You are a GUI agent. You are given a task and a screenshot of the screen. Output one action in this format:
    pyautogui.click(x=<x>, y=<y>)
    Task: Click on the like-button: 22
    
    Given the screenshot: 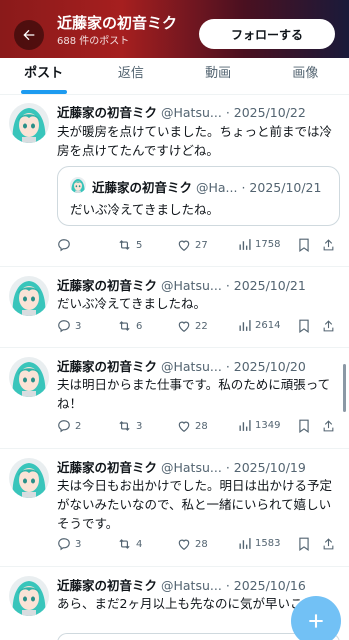 What is the action you would take?
    pyautogui.click(x=192, y=326)
    